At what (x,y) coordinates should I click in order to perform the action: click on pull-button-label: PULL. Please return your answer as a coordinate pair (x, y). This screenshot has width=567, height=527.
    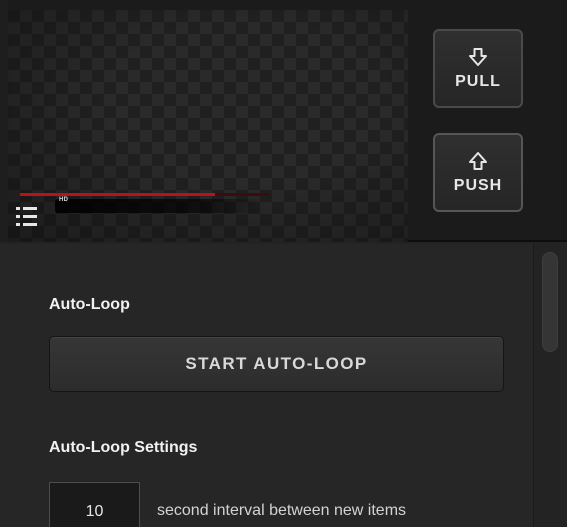
    Looking at the image, I should click on (478, 81).